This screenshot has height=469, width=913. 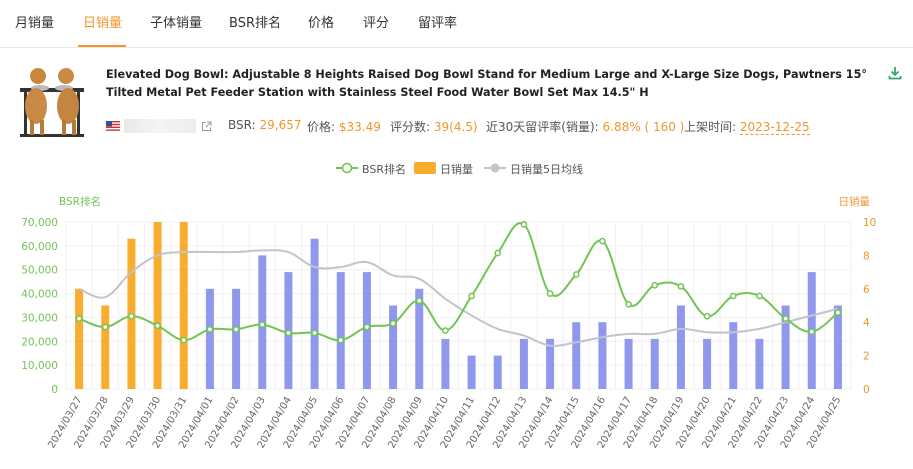 I want to click on price-info: 价格: $33.49, so click(x=344, y=126).